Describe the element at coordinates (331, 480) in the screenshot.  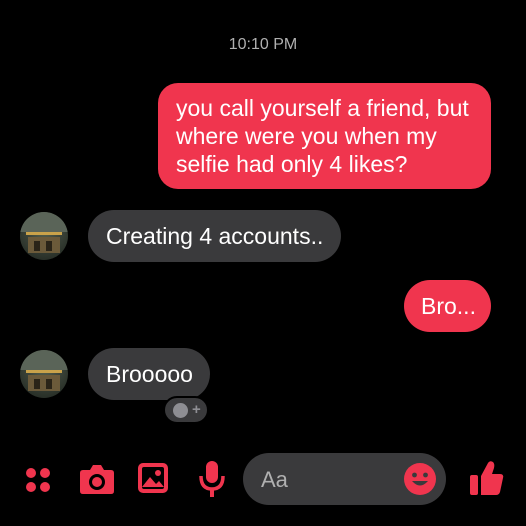
I see `message-input` at that location.